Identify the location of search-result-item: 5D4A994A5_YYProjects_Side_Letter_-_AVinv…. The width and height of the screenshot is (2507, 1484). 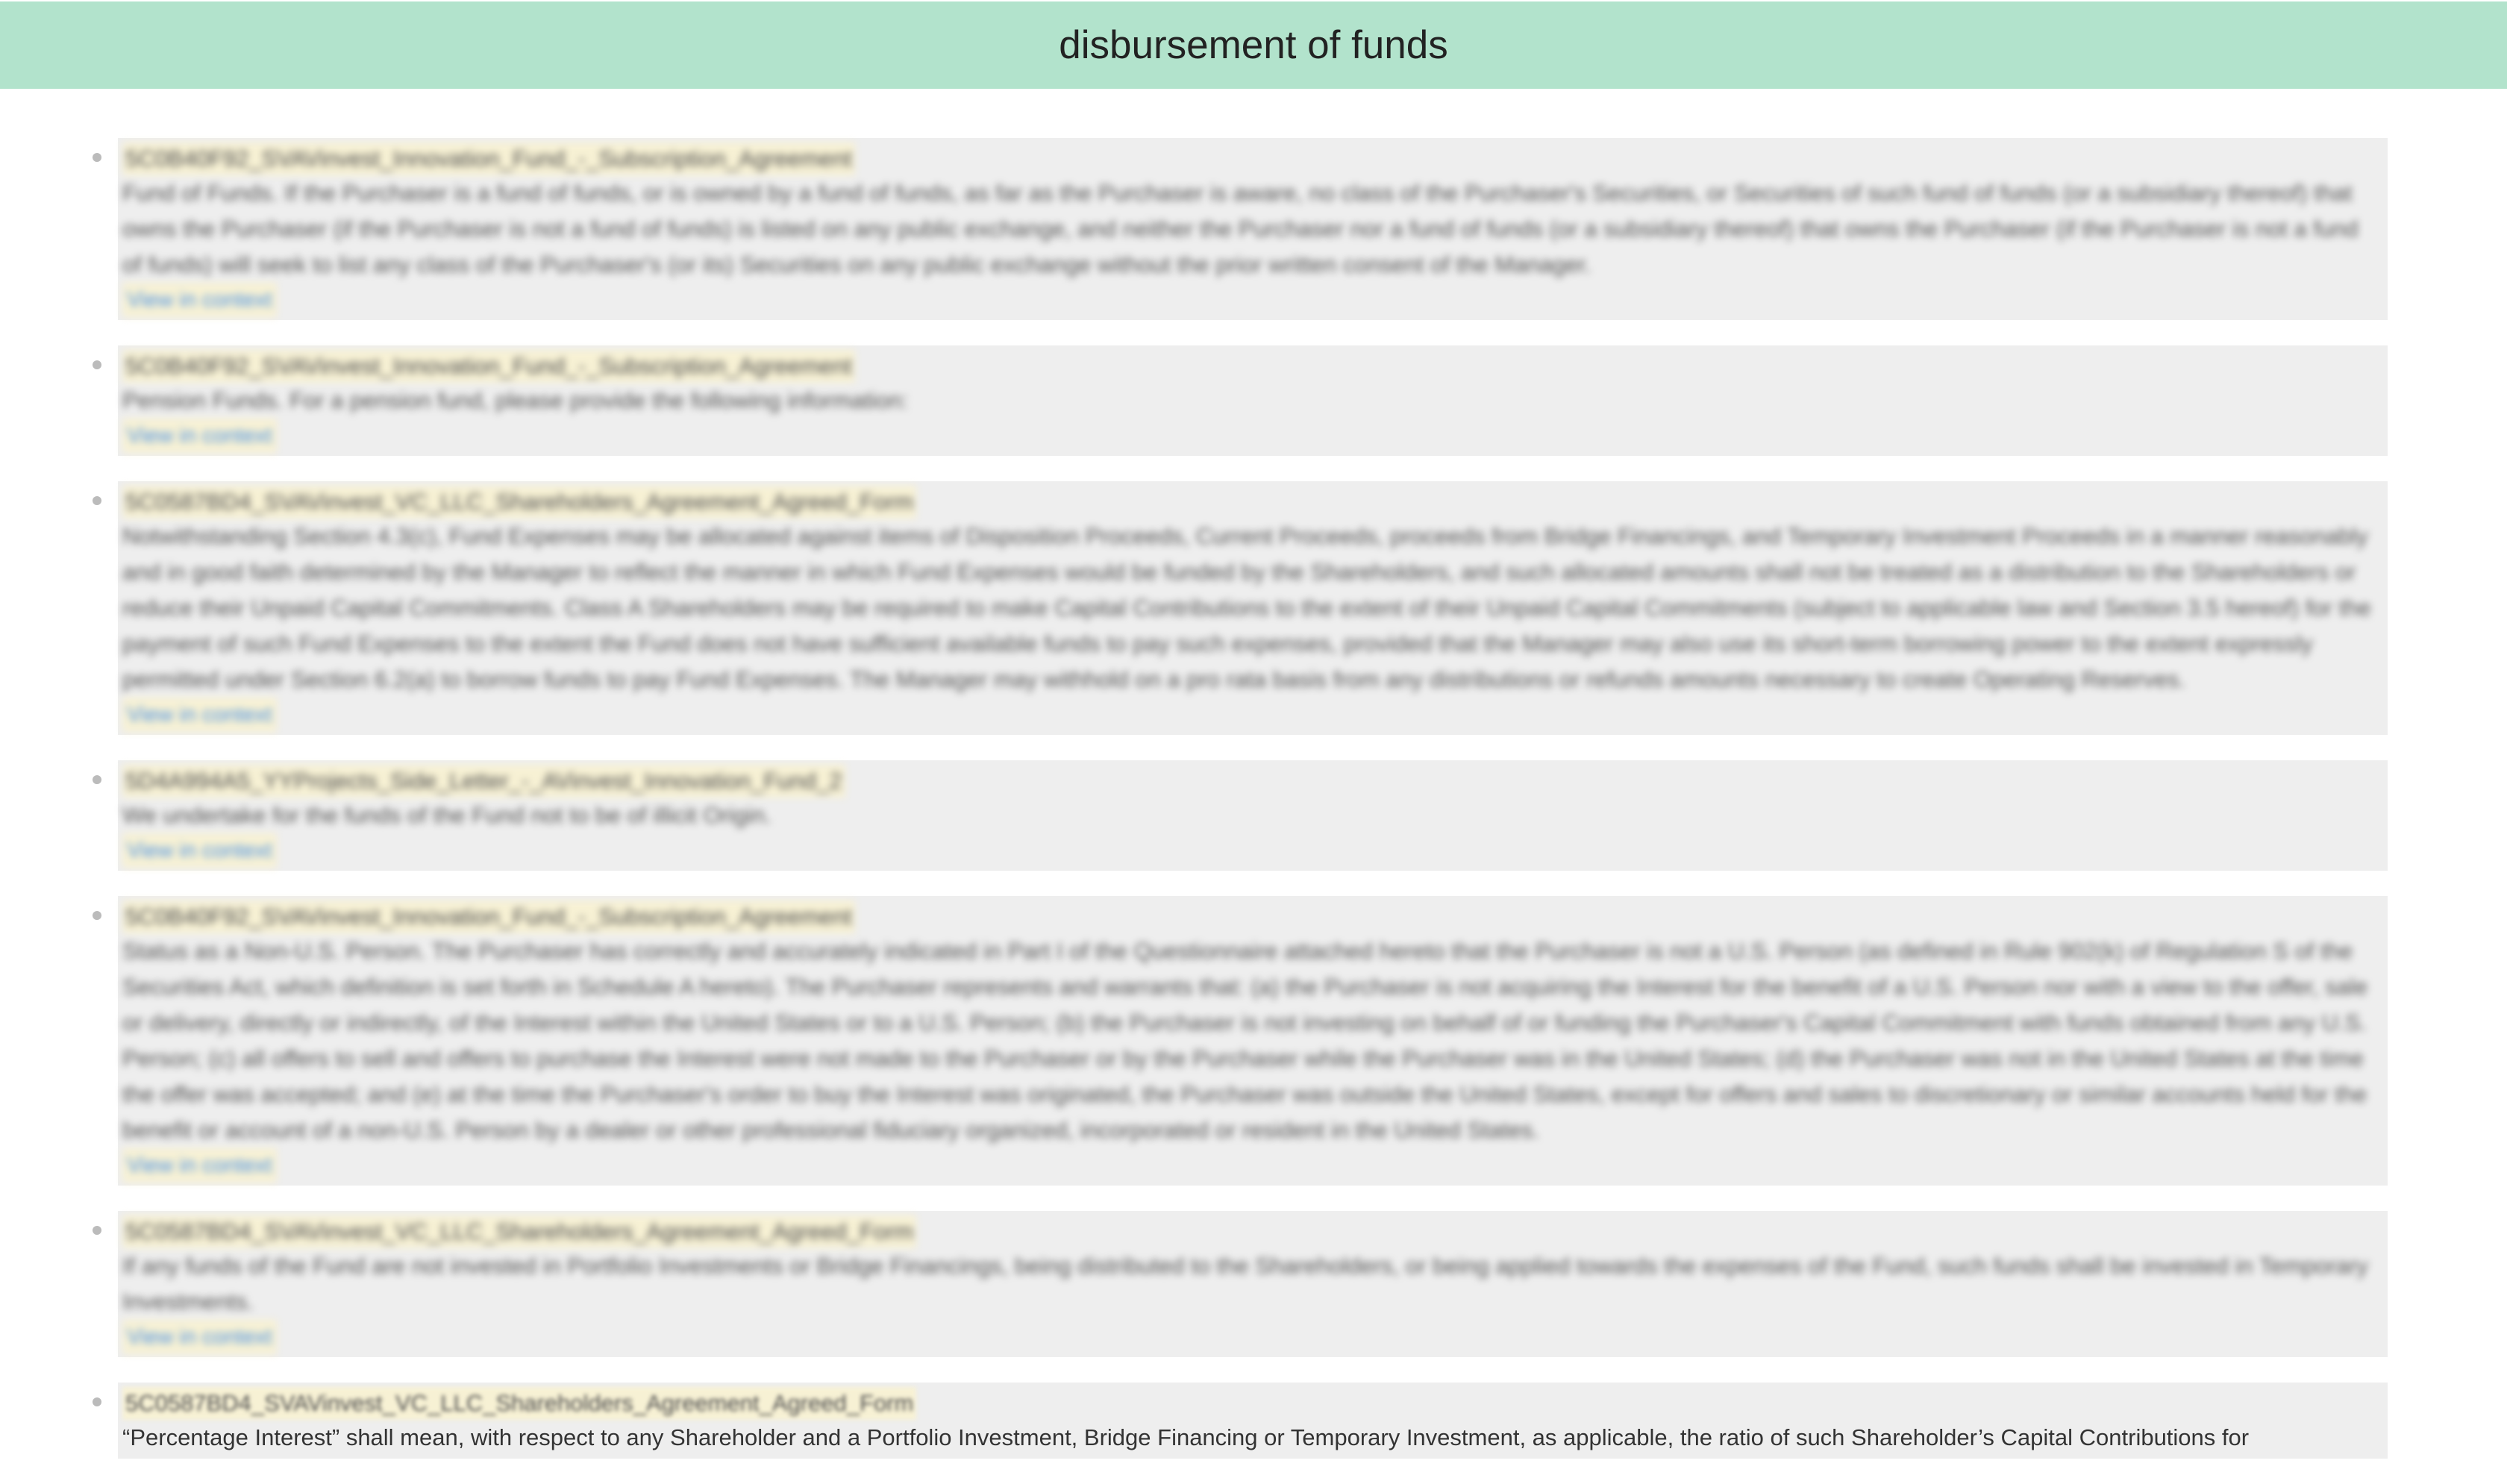
(1240, 815).